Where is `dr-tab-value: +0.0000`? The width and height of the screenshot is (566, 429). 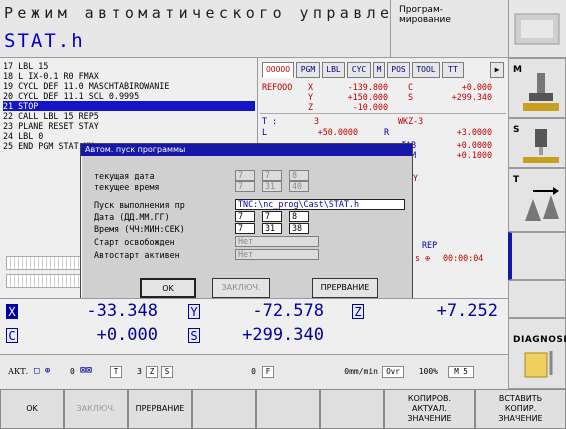
dr-tab-value: +0.0000 is located at coordinates (474, 145).